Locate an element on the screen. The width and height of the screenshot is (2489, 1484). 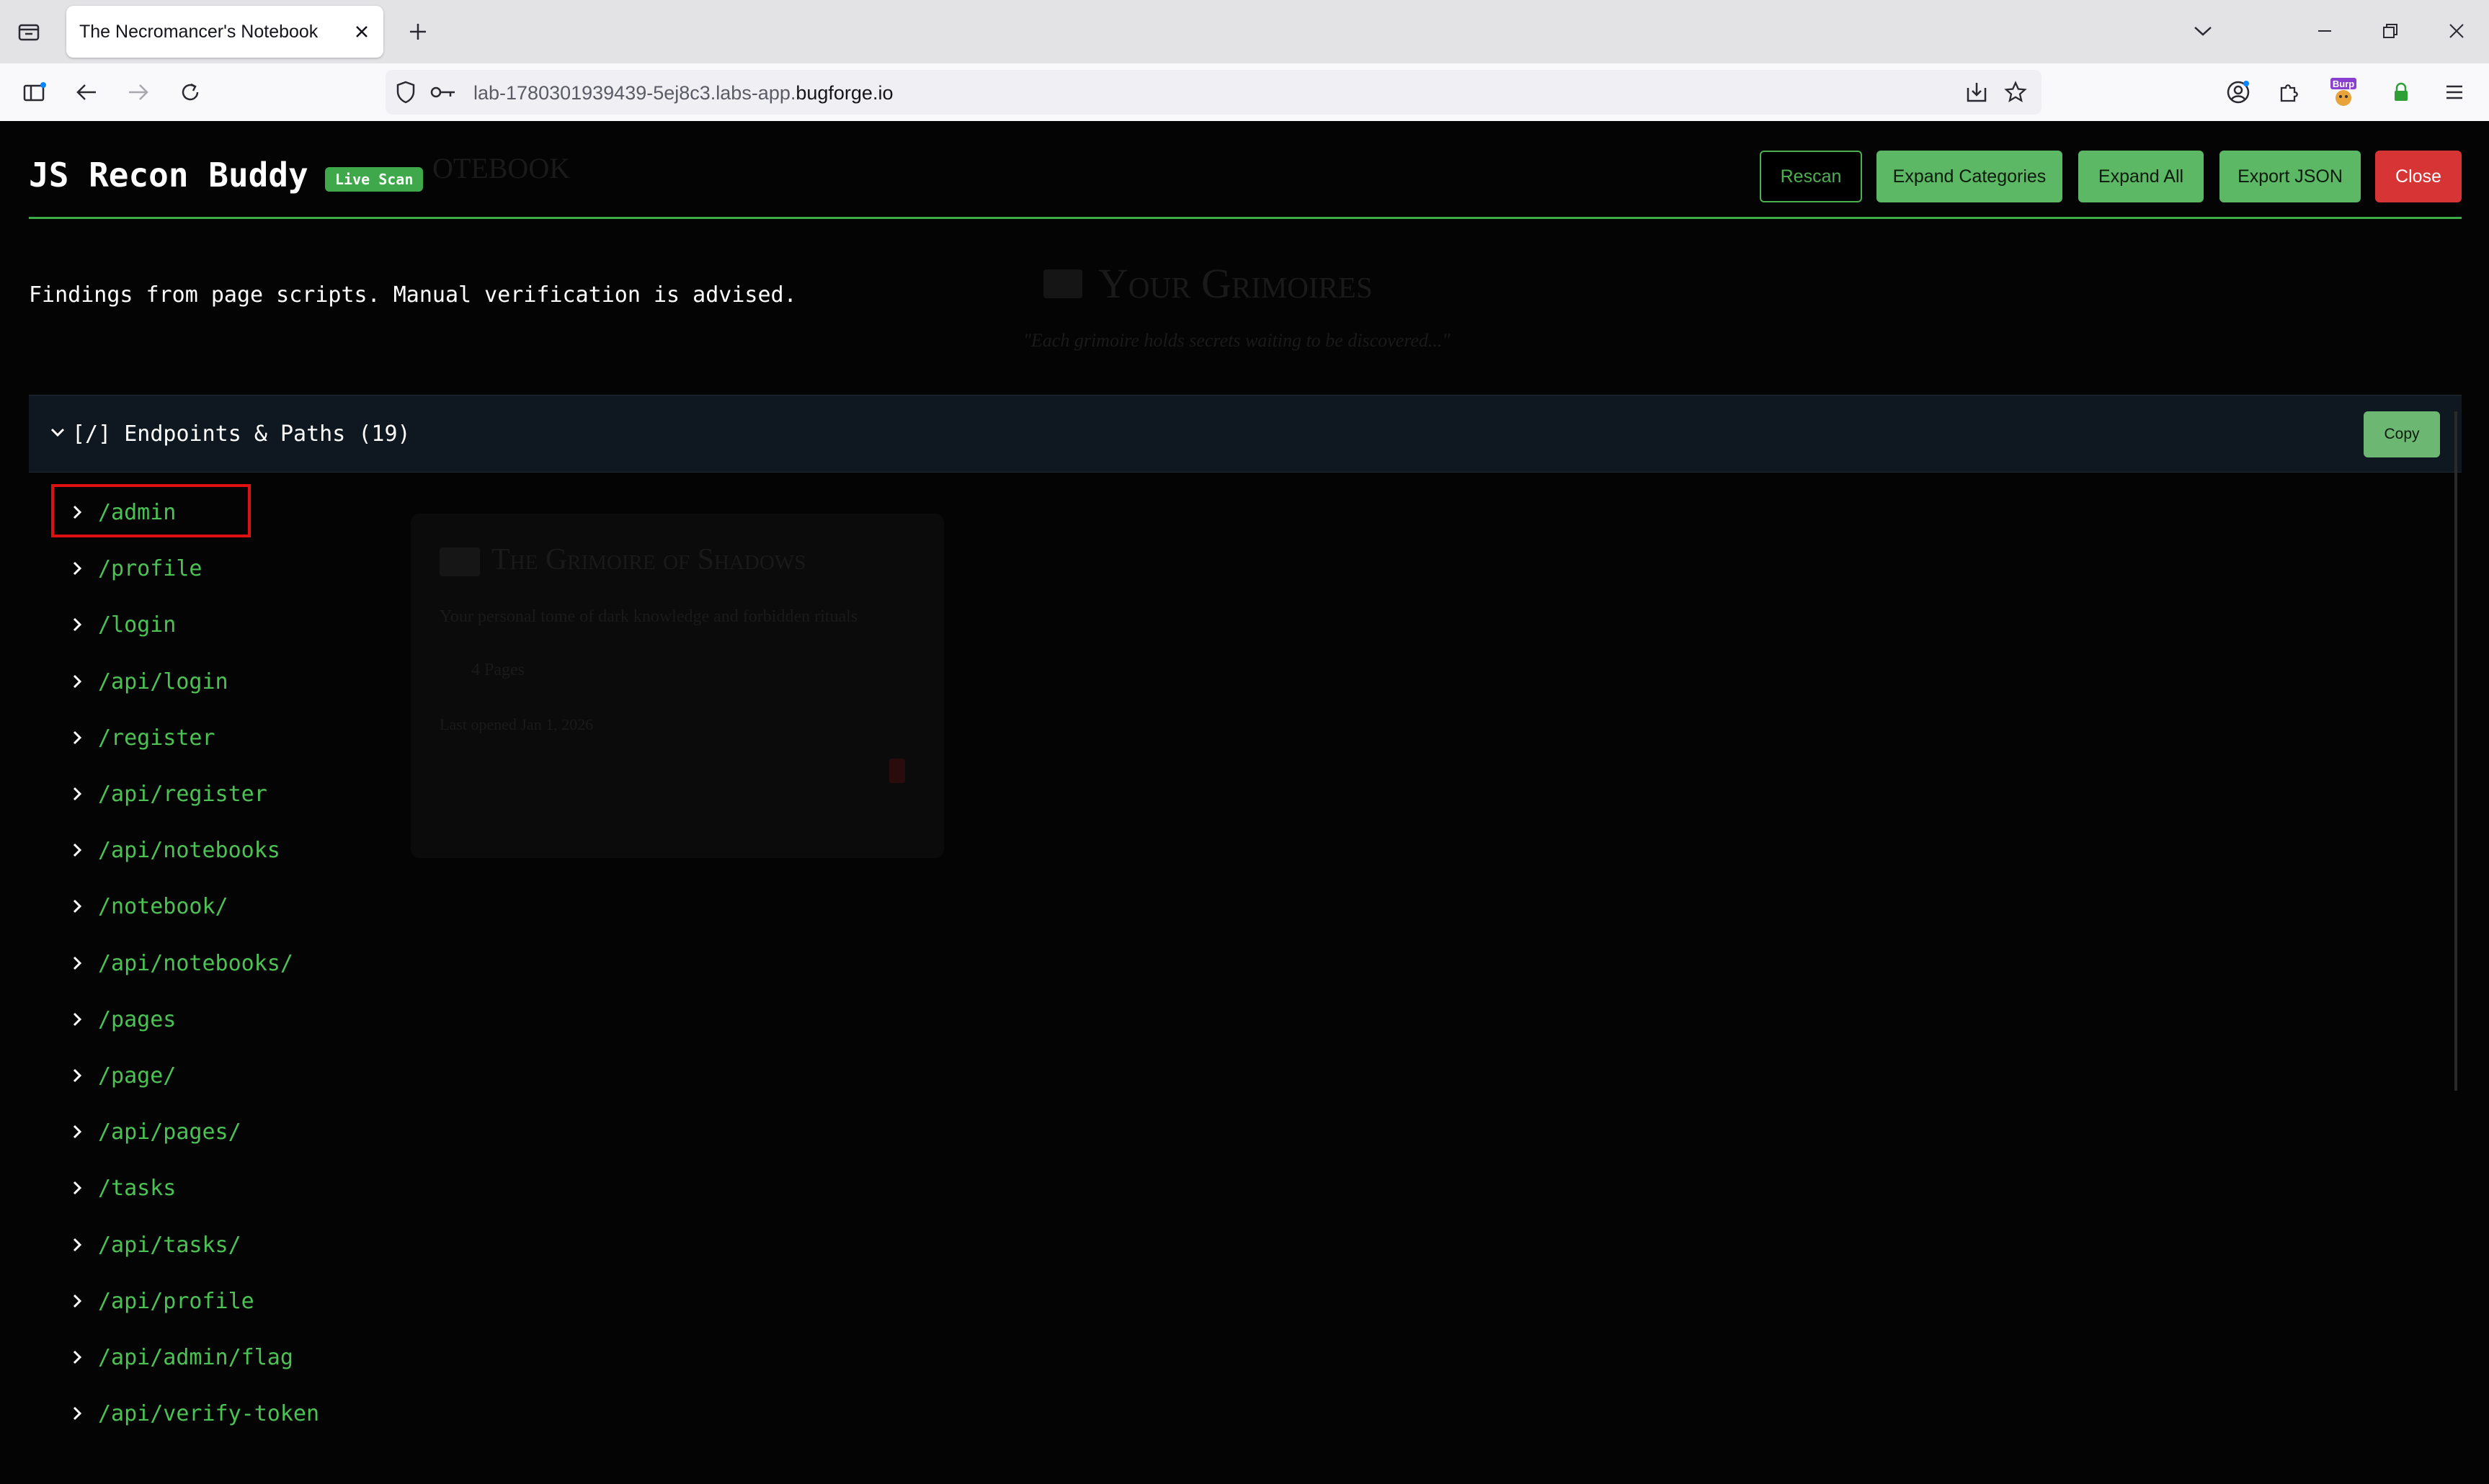
endpoint-path: /api/tasks/ is located at coordinates (170, 1245).